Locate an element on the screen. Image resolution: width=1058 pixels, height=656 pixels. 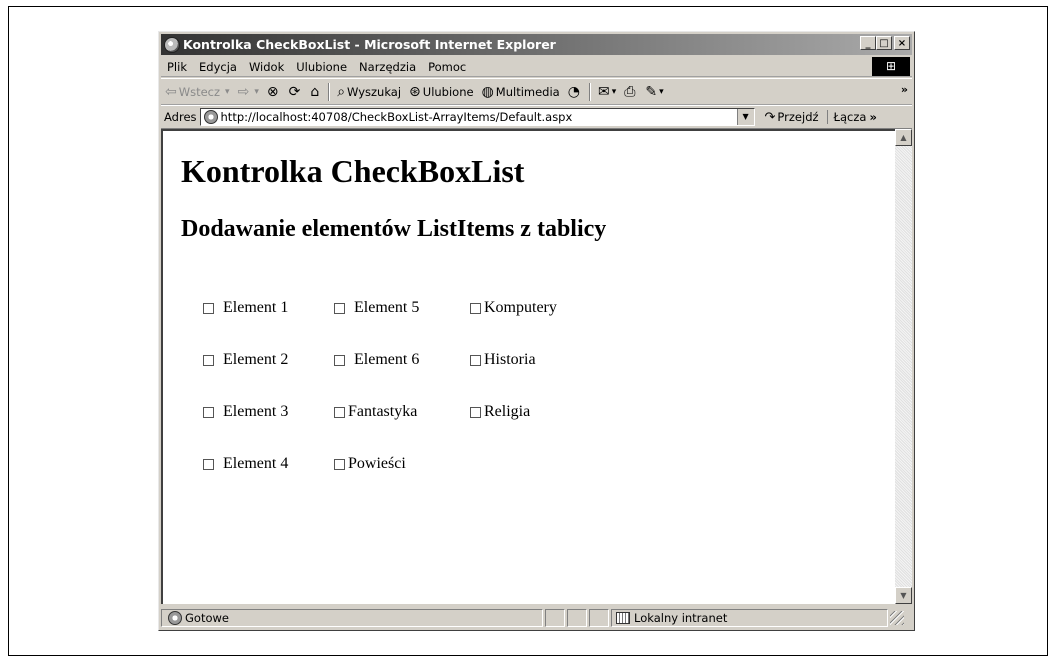
checkbox-item: Element 6 is located at coordinates (376, 358).